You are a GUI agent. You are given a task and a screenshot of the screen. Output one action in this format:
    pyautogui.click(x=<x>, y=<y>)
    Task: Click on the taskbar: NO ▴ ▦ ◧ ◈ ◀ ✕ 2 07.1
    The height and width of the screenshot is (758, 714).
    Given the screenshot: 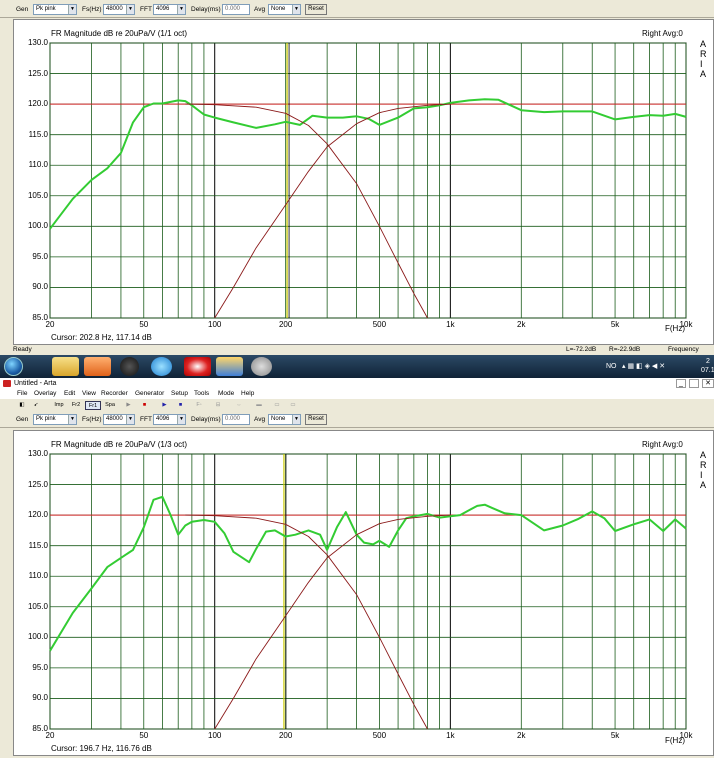 What is the action you would take?
    pyautogui.click(x=357, y=366)
    